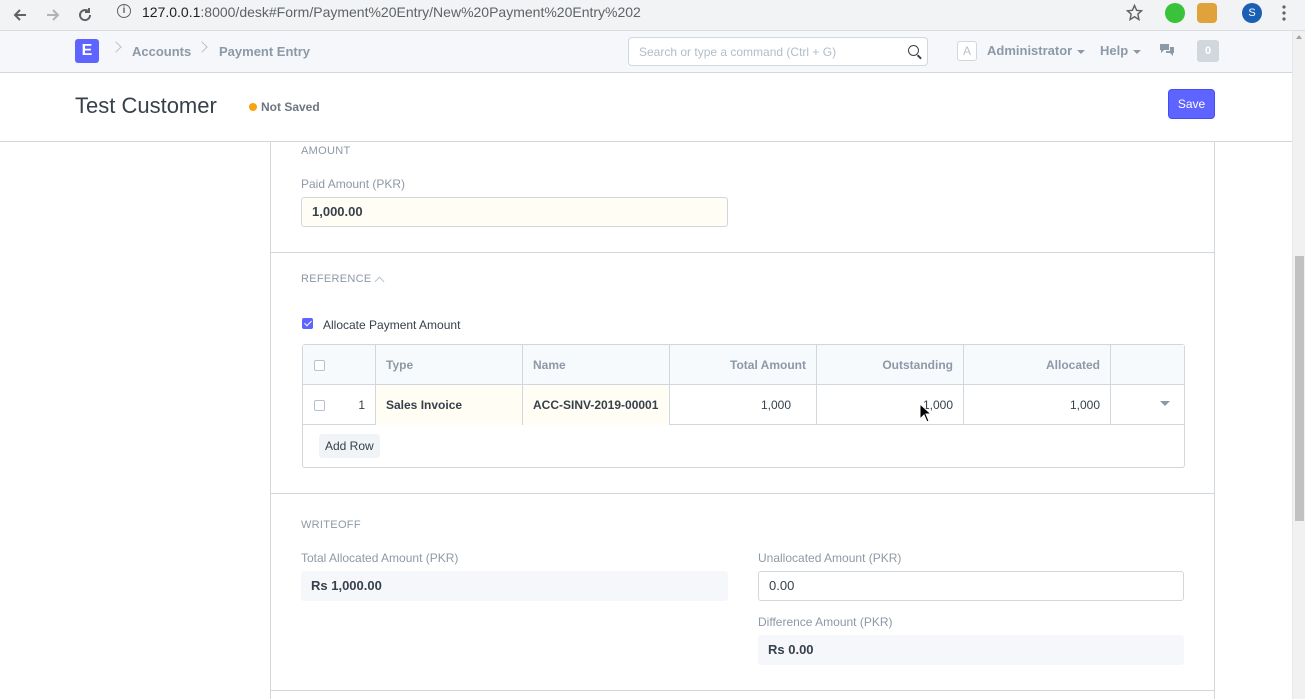 The image size is (1305, 699). What do you see at coordinates (596, 365) in the screenshot?
I see `column-header-name: Name` at bounding box center [596, 365].